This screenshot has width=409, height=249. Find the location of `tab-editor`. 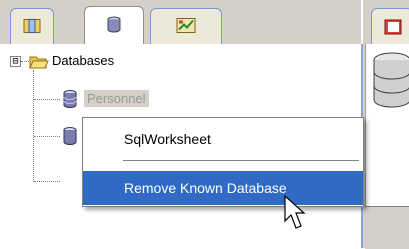

tab-editor is located at coordinates (390, 26).